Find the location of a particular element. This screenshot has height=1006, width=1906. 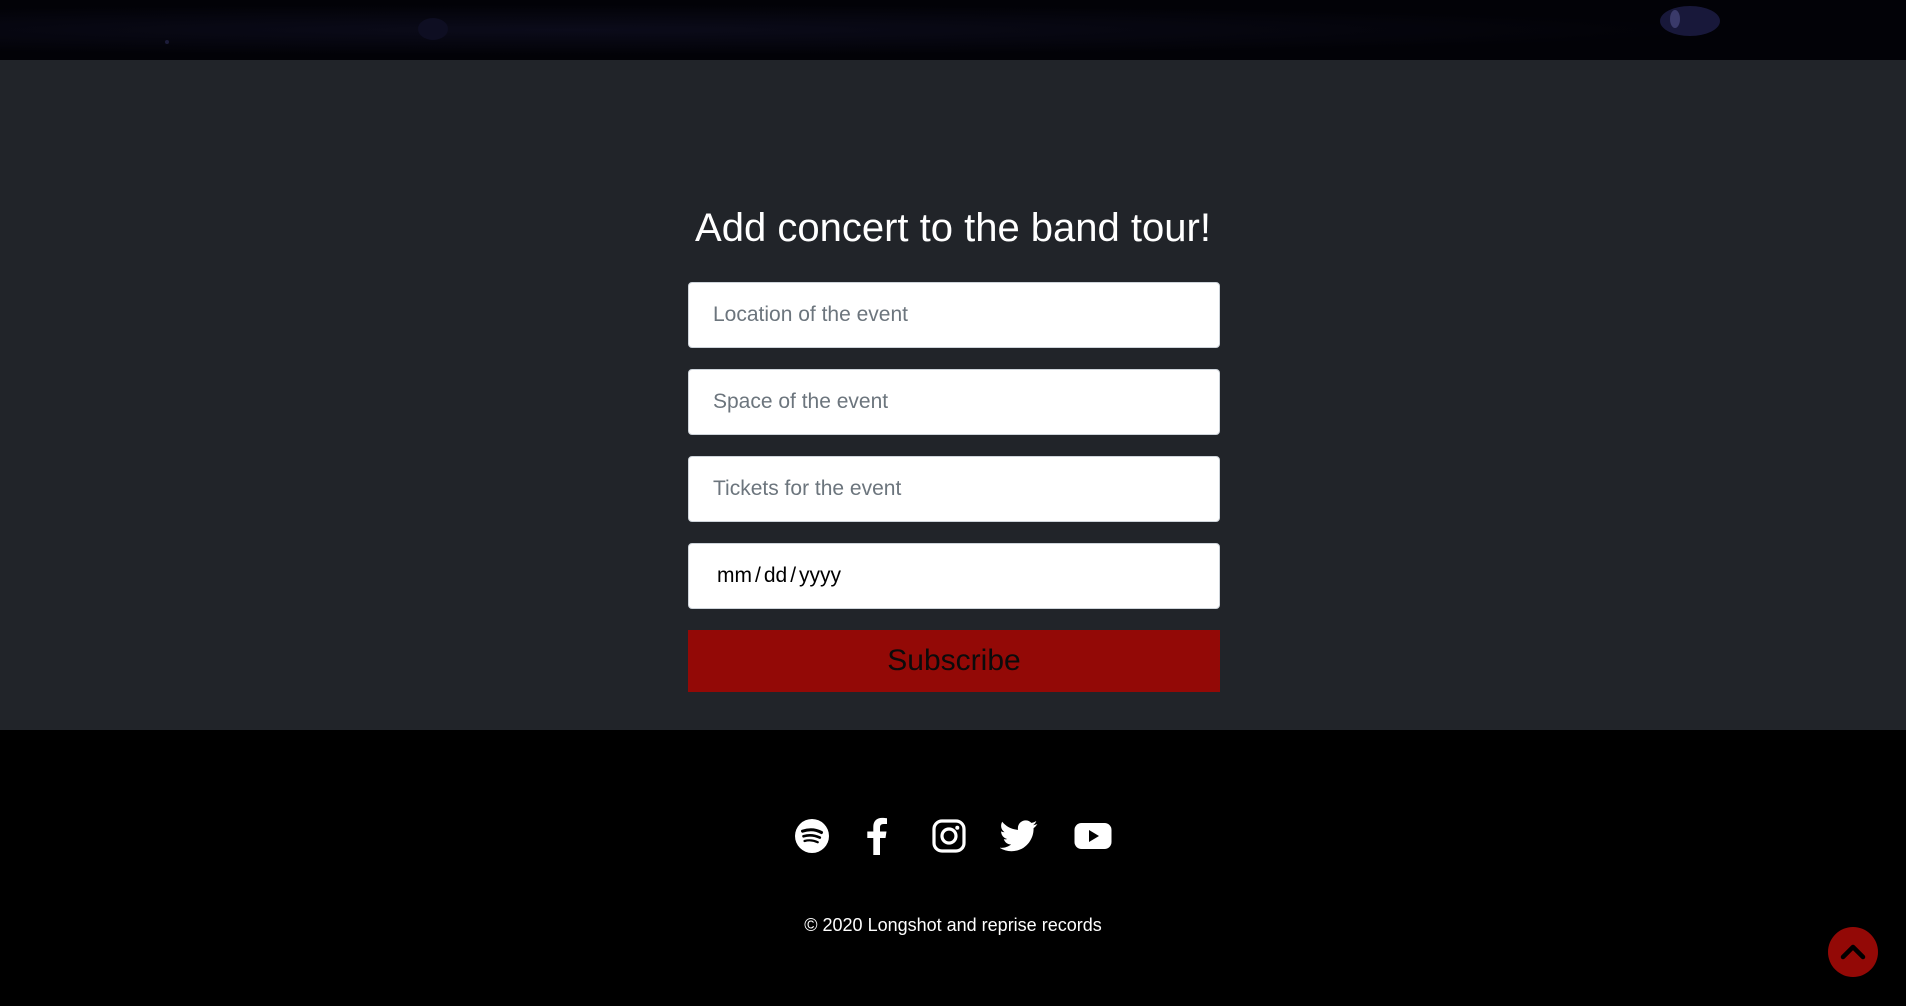

twitter-icon is located at coordinates (1019, 836).